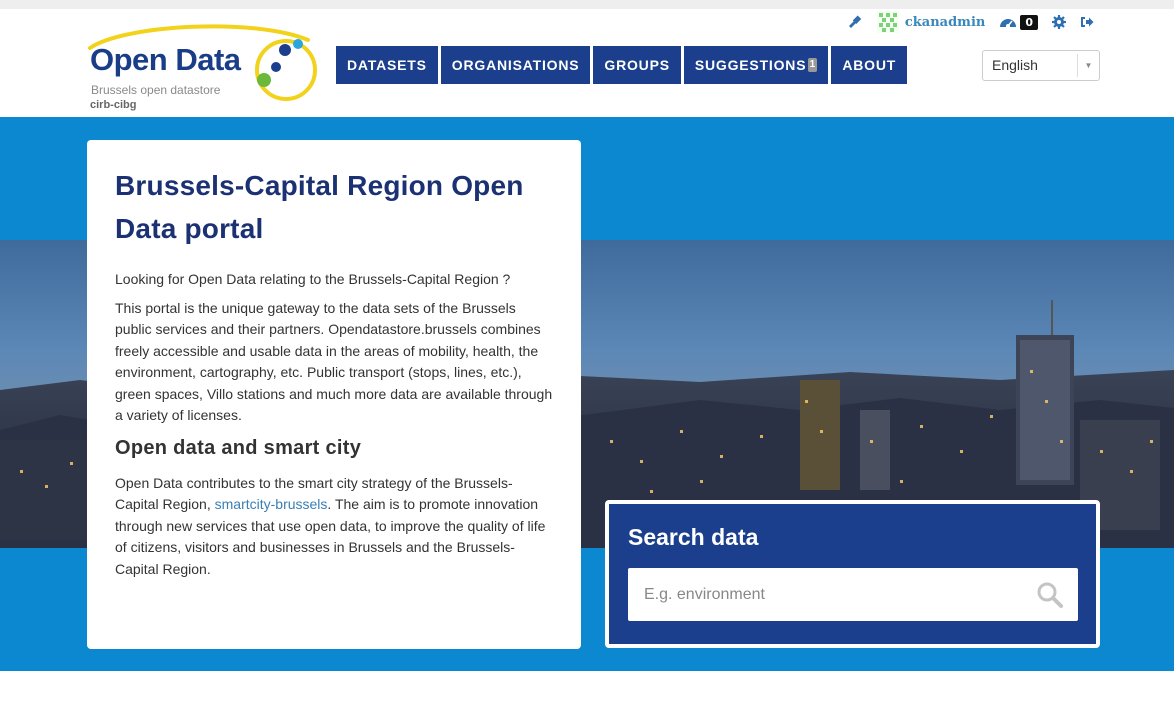 The height and width of the screenshot is (719, 1174). I want to click on nav-suggestions: SUGGESTIONS 1, so click(756, 65).